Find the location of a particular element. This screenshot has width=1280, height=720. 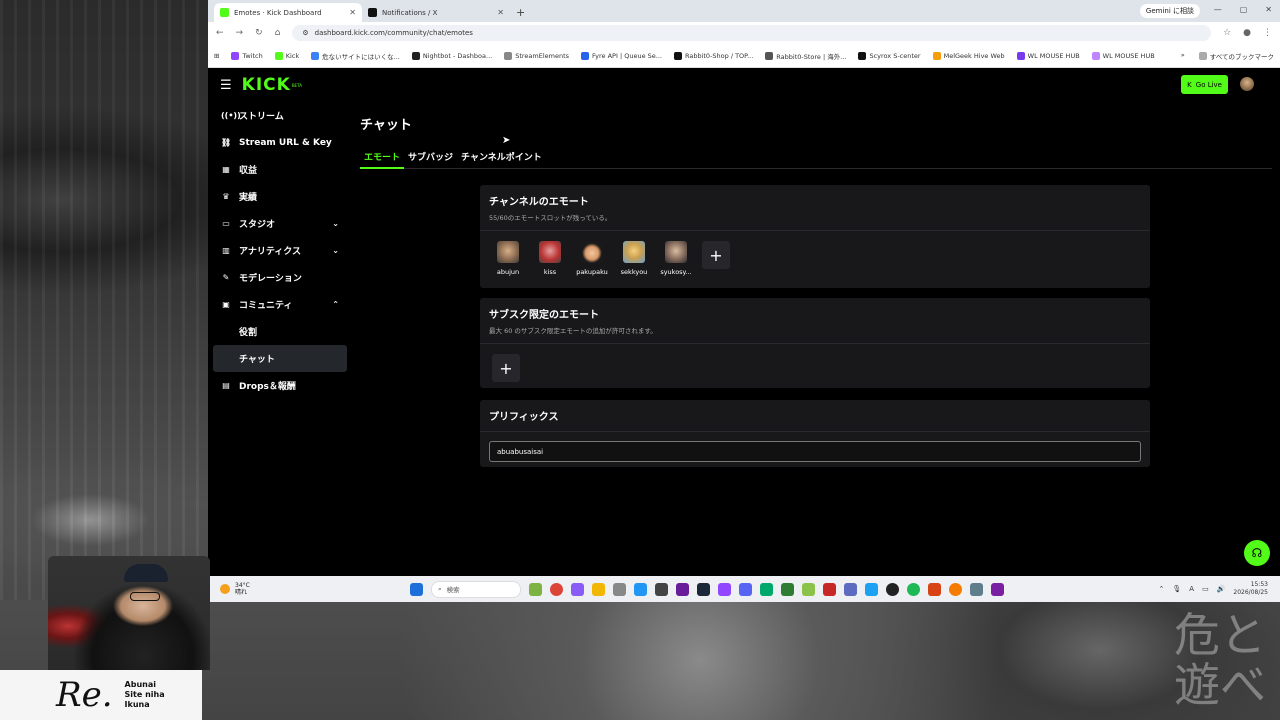

chrome-icon is located at coordinates (556, 589).